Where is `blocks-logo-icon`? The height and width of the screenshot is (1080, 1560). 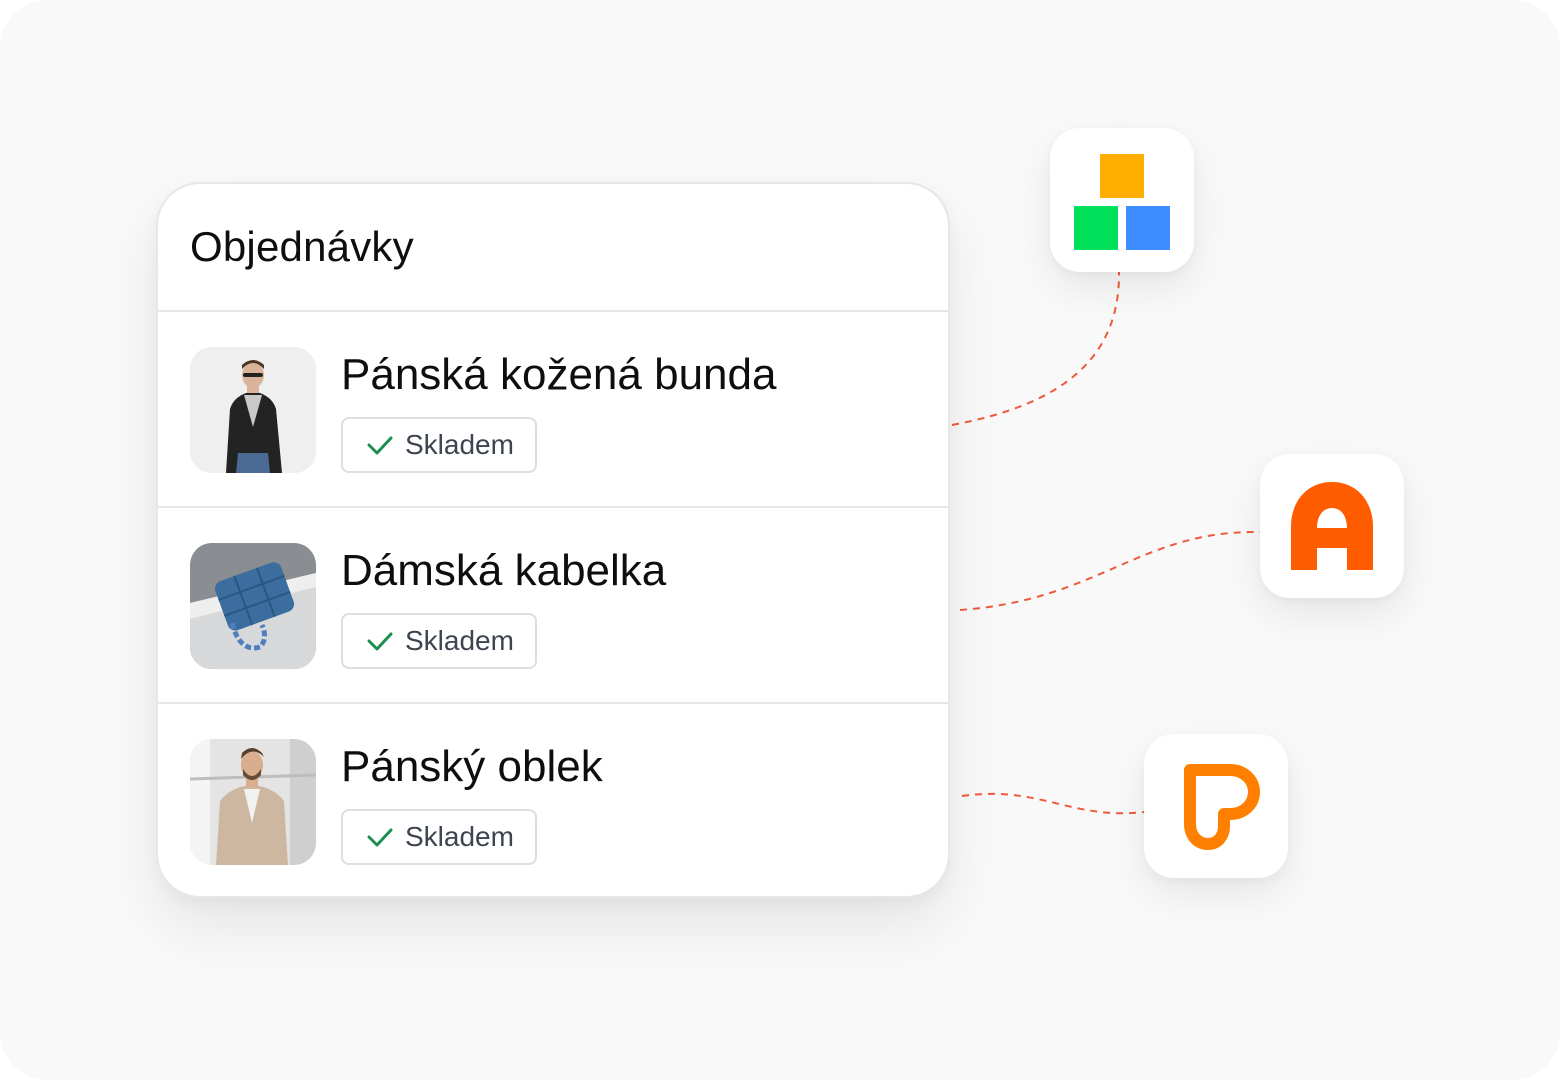
blocks-logo-icon is located at coordinates (1122, 202).